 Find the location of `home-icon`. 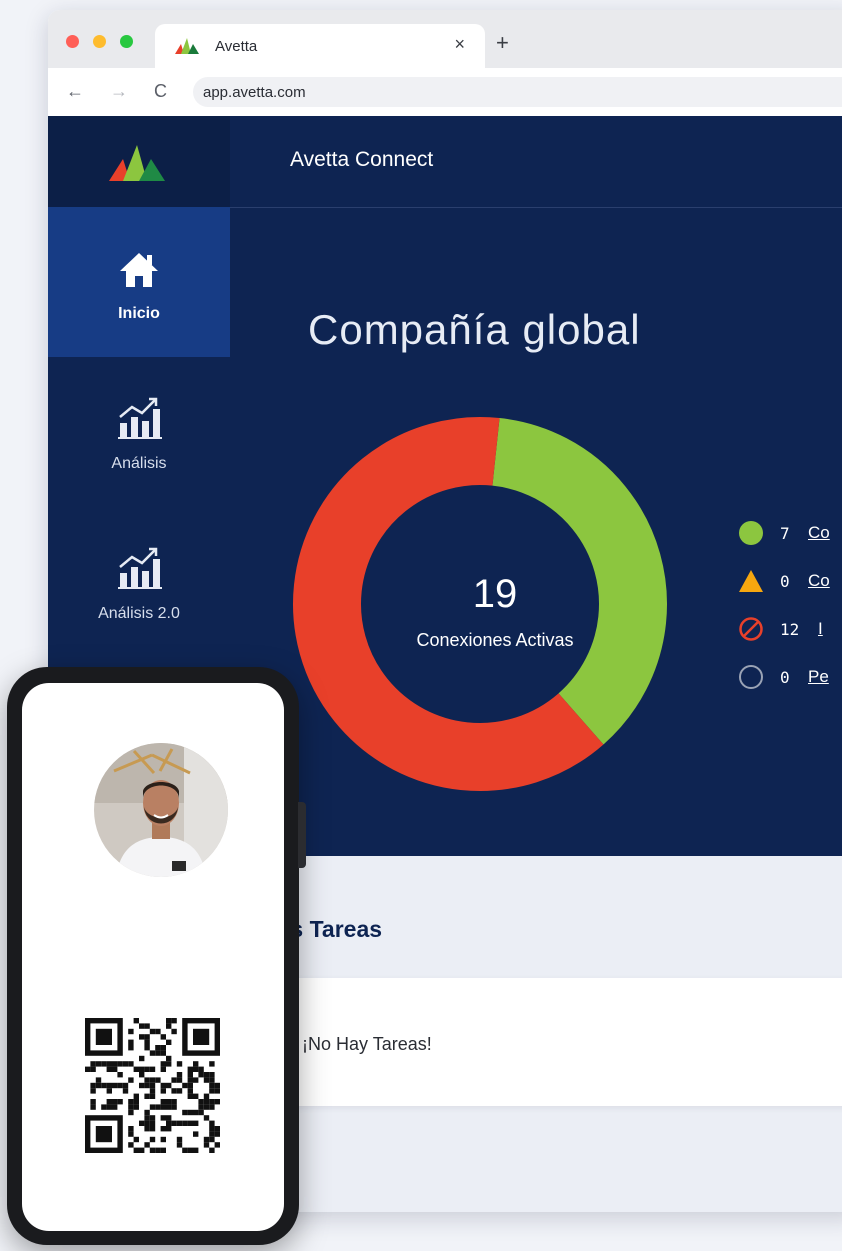

home-icon is located at coordinates (139, 270).